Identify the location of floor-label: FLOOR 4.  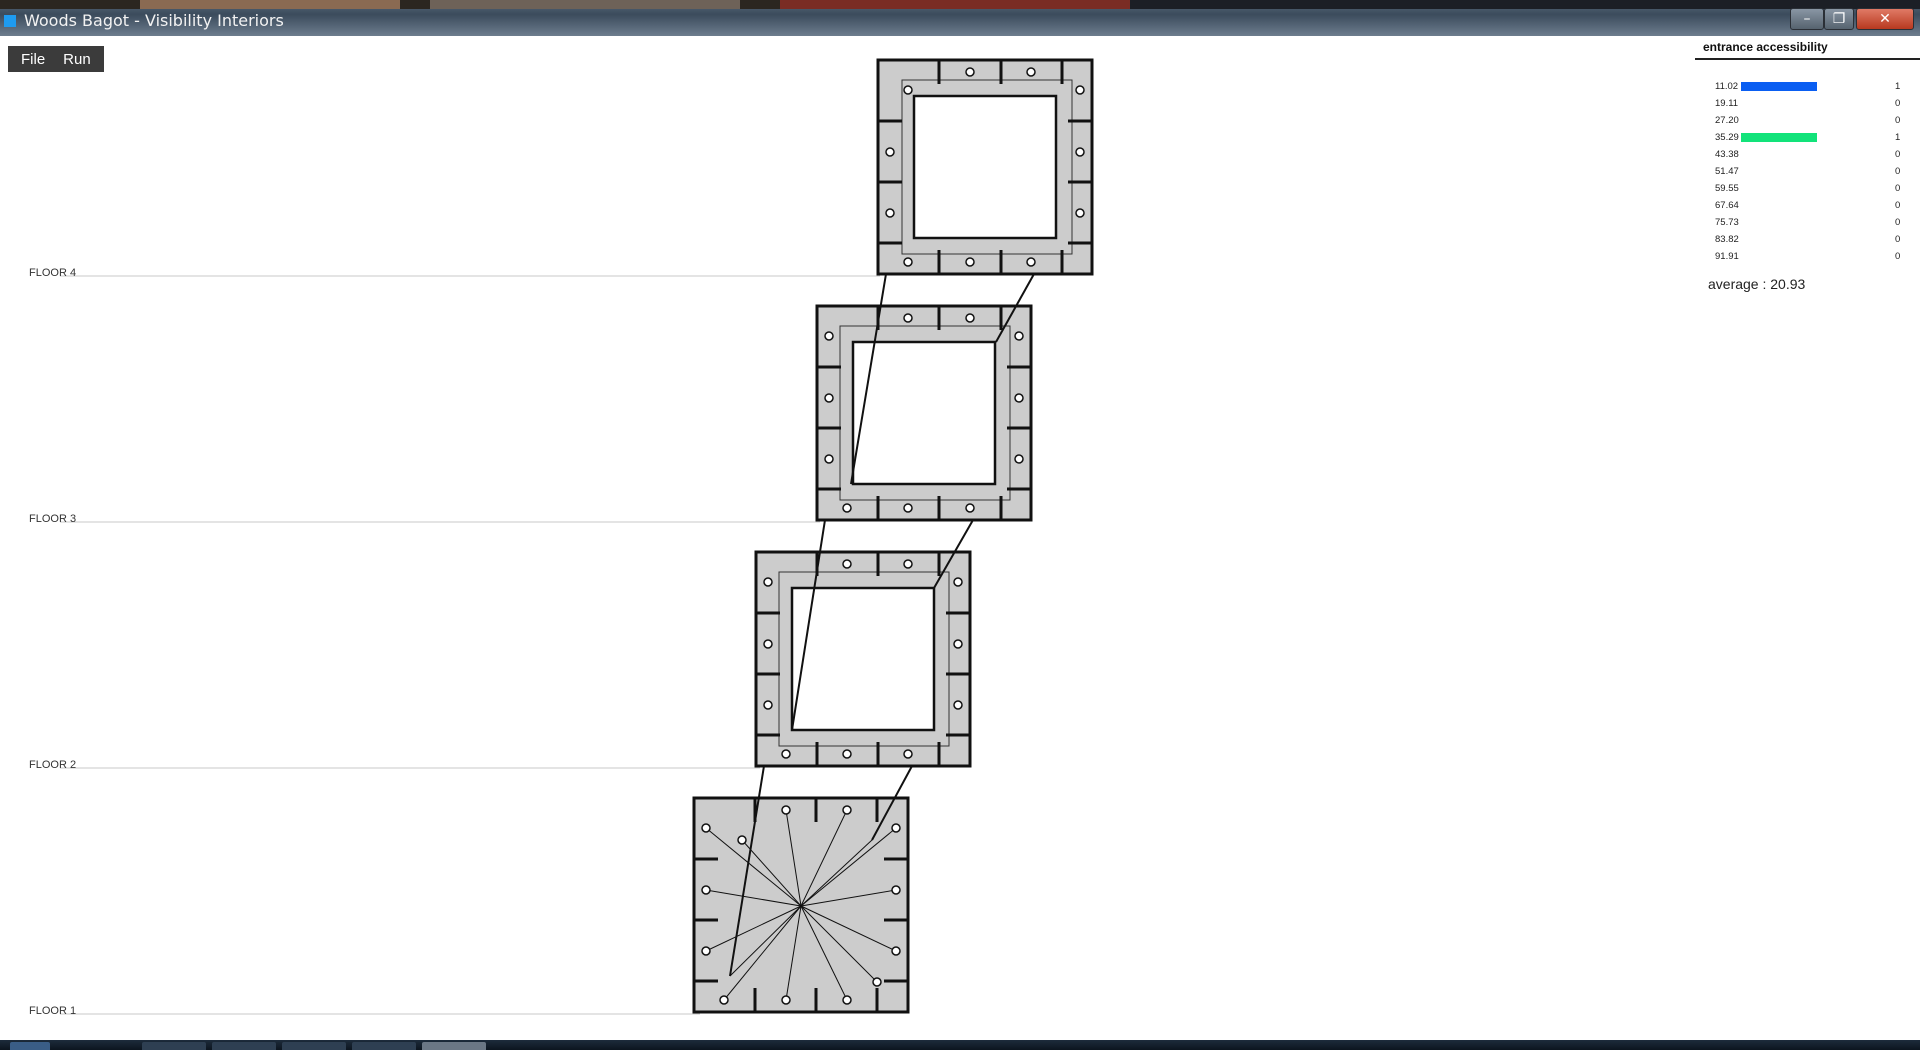
(52, 273).